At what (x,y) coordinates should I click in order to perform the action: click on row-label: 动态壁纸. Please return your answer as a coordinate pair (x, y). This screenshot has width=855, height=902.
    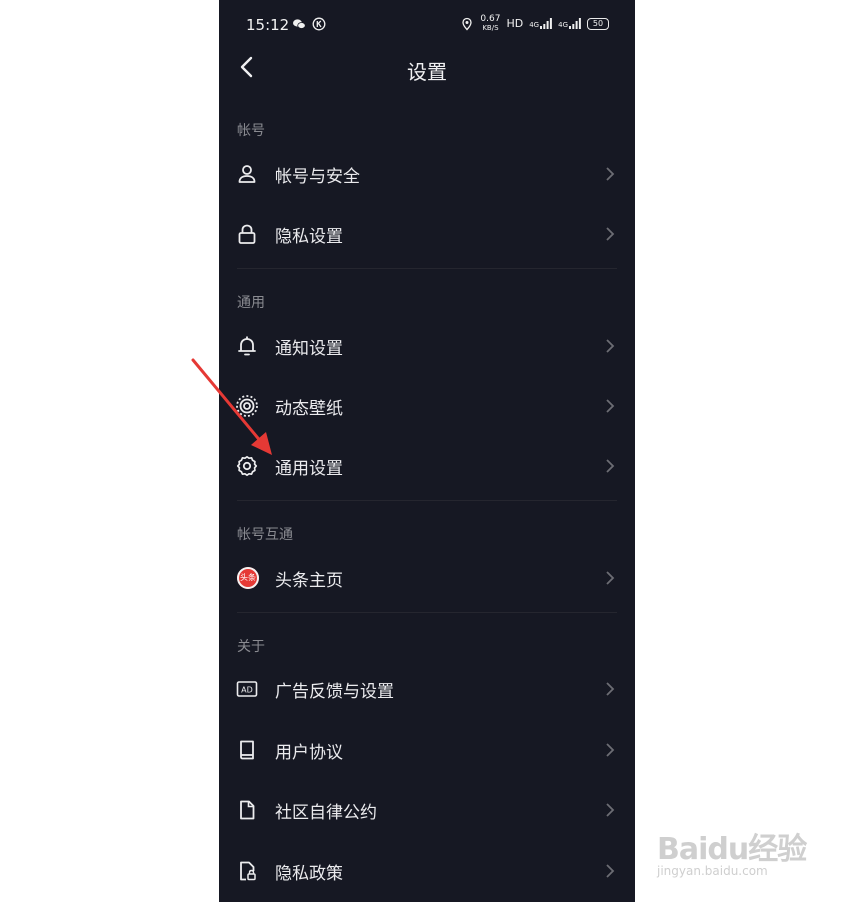
    Looking at the image, I should click on (309, 409).